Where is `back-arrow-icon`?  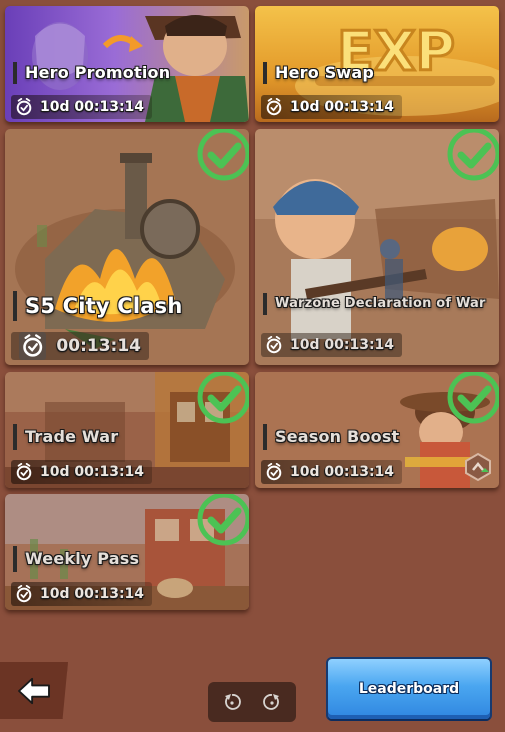 back-arrow-icon is located at coordinates (34, 690).